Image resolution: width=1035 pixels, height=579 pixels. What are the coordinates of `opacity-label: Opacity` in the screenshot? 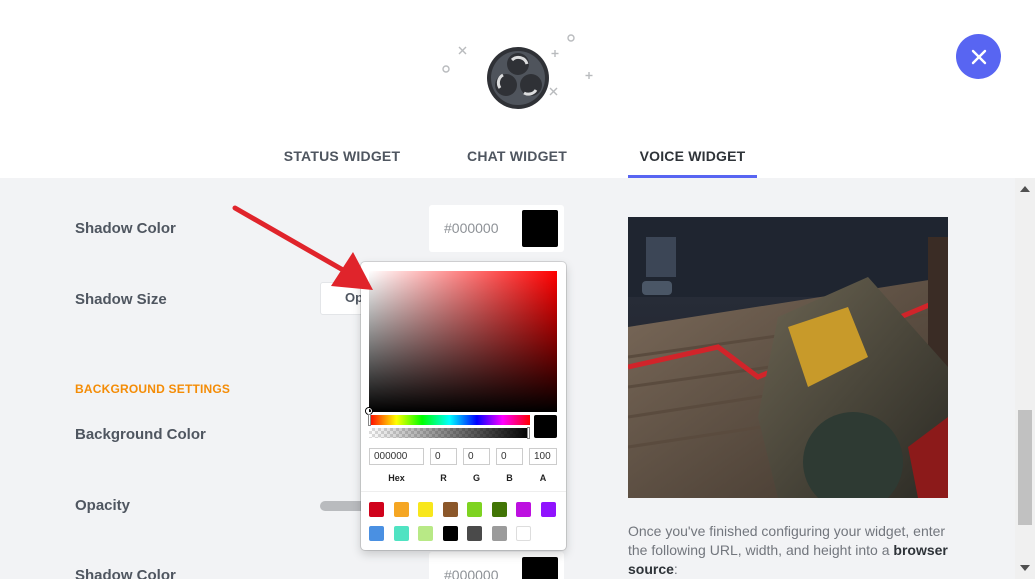 It's located at (103, 505).